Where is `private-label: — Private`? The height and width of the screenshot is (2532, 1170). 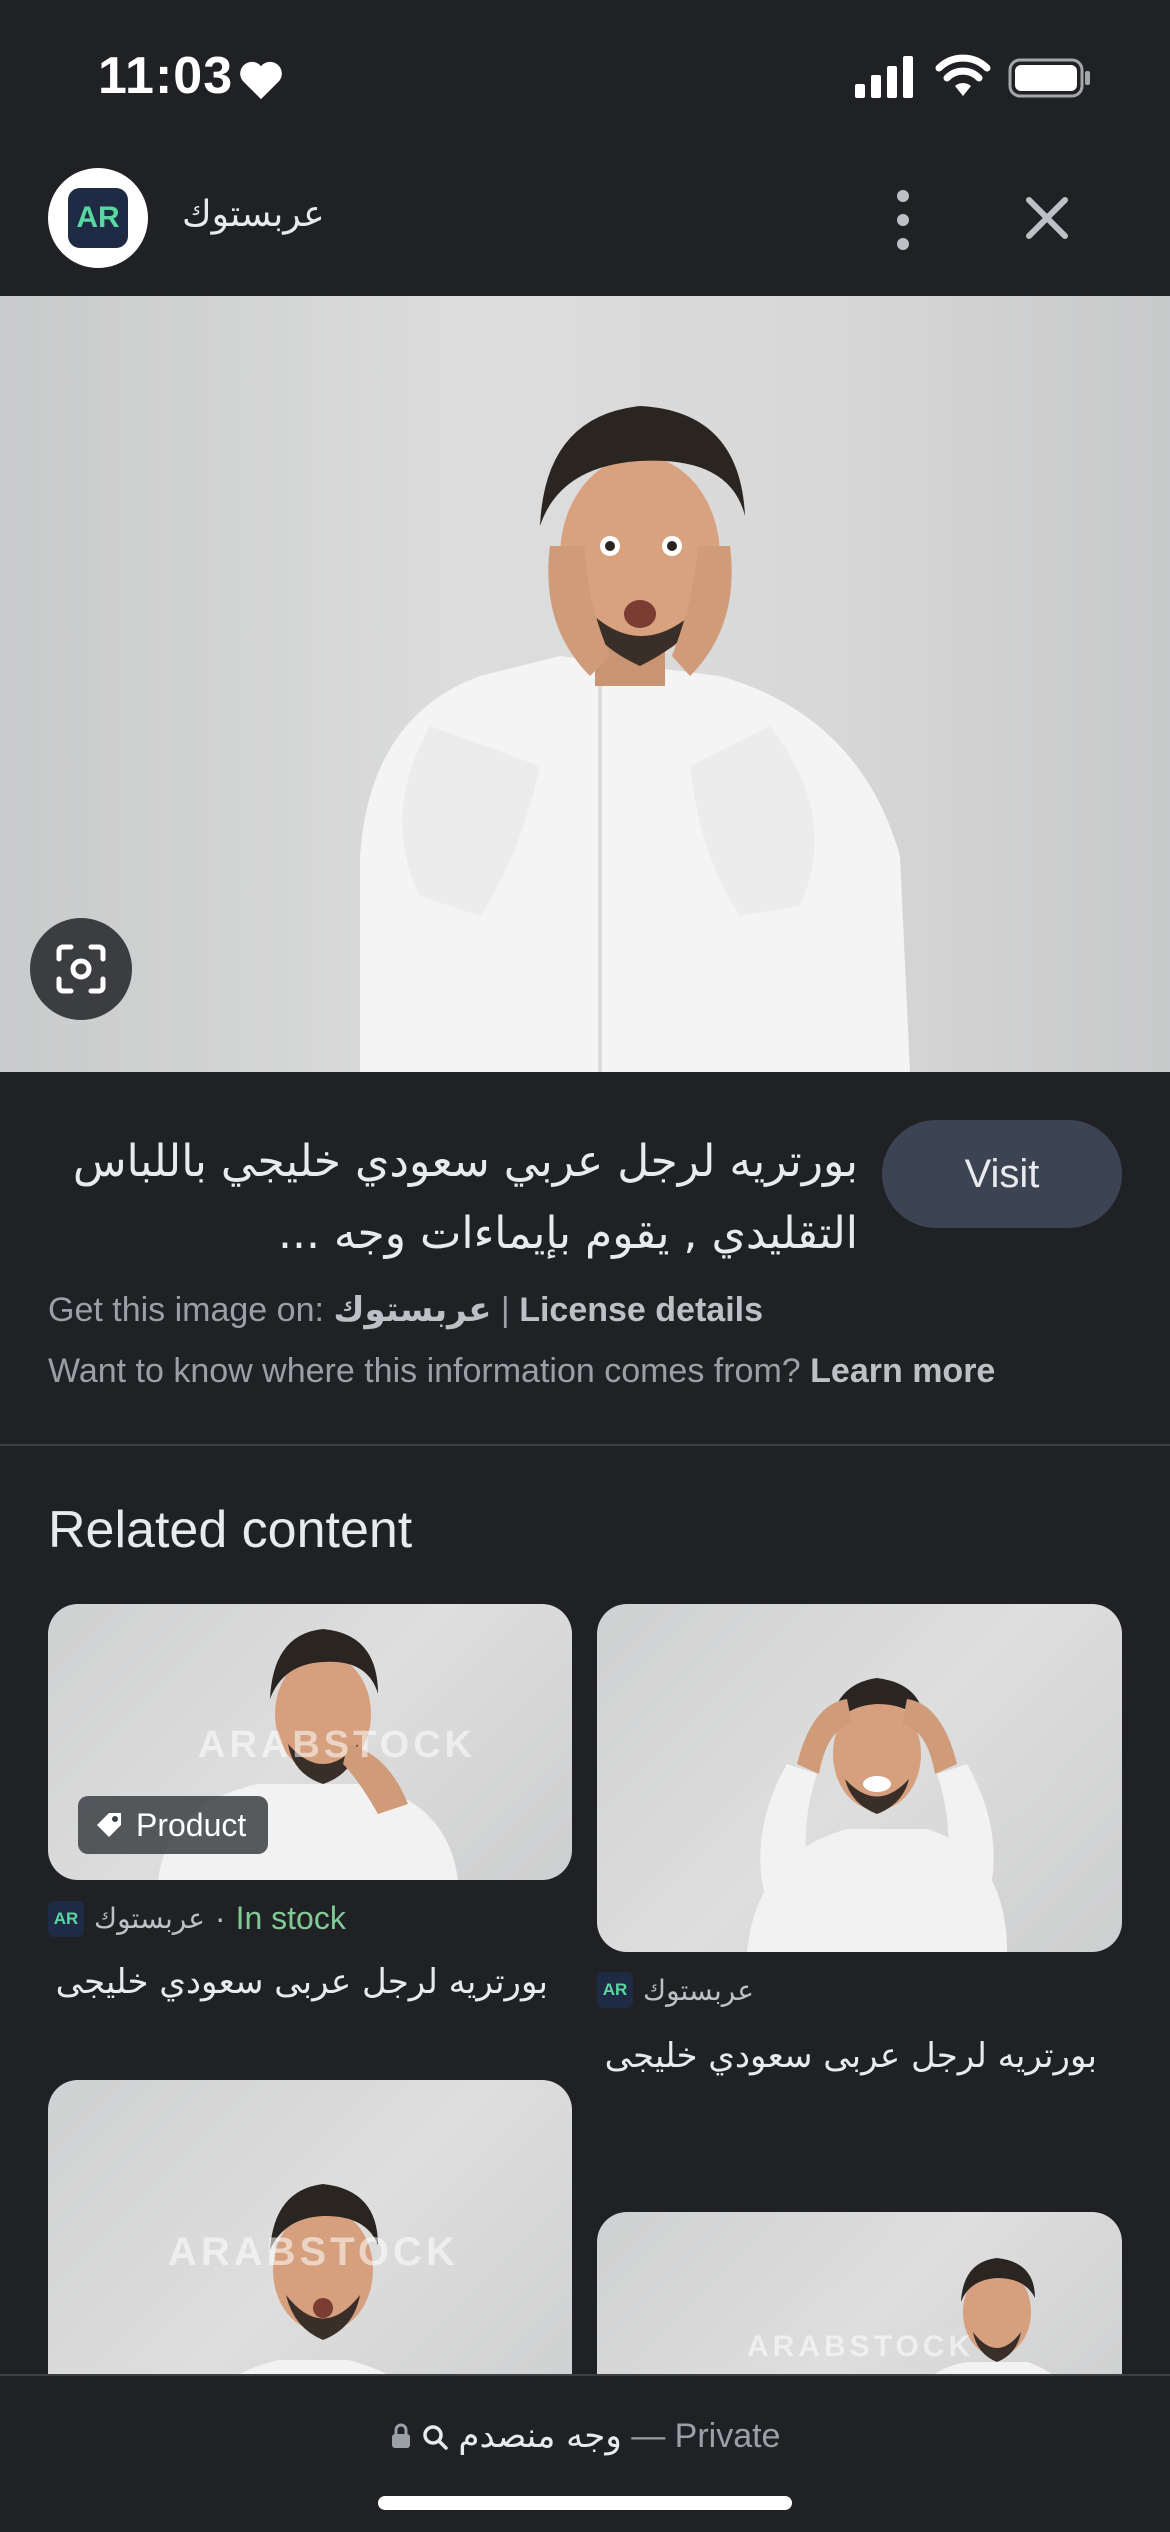 private-label: — Private is located at coordinates (706, 2436).